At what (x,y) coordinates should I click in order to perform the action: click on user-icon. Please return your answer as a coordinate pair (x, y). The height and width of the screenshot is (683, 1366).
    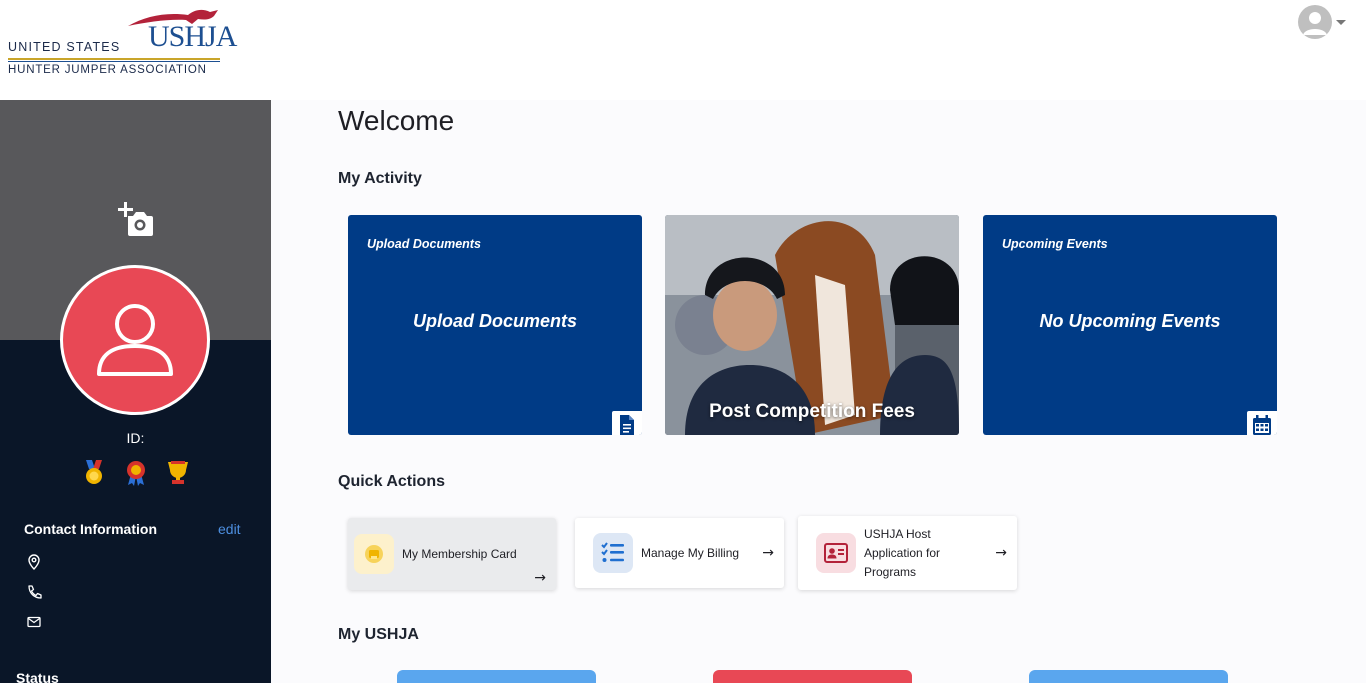
    Looking at the image, I should click on (135, 340).